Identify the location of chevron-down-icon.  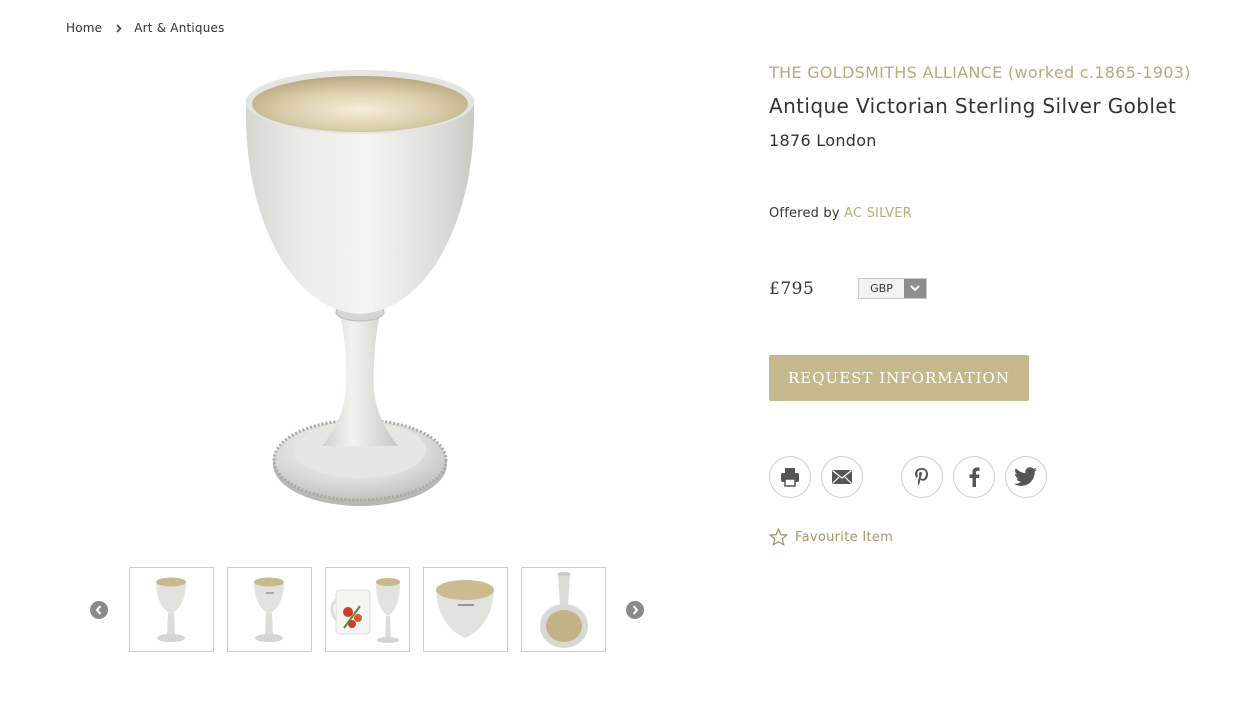
(915, 288).